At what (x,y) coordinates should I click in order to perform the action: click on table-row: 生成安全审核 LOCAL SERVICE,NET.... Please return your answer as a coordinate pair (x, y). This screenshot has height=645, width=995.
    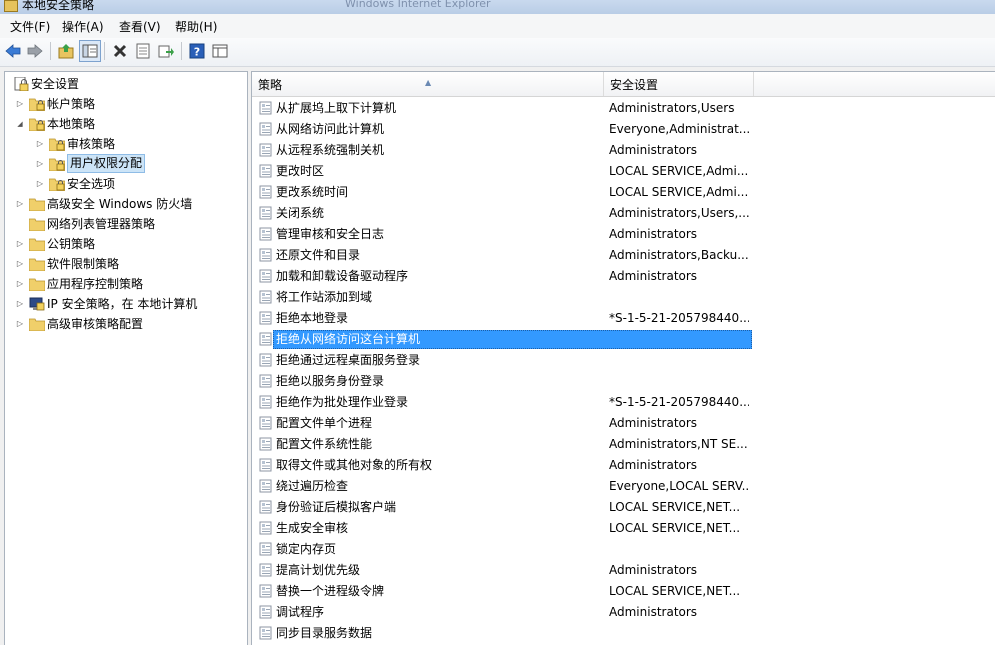
    Looking at the image, I should click on (623, 528).